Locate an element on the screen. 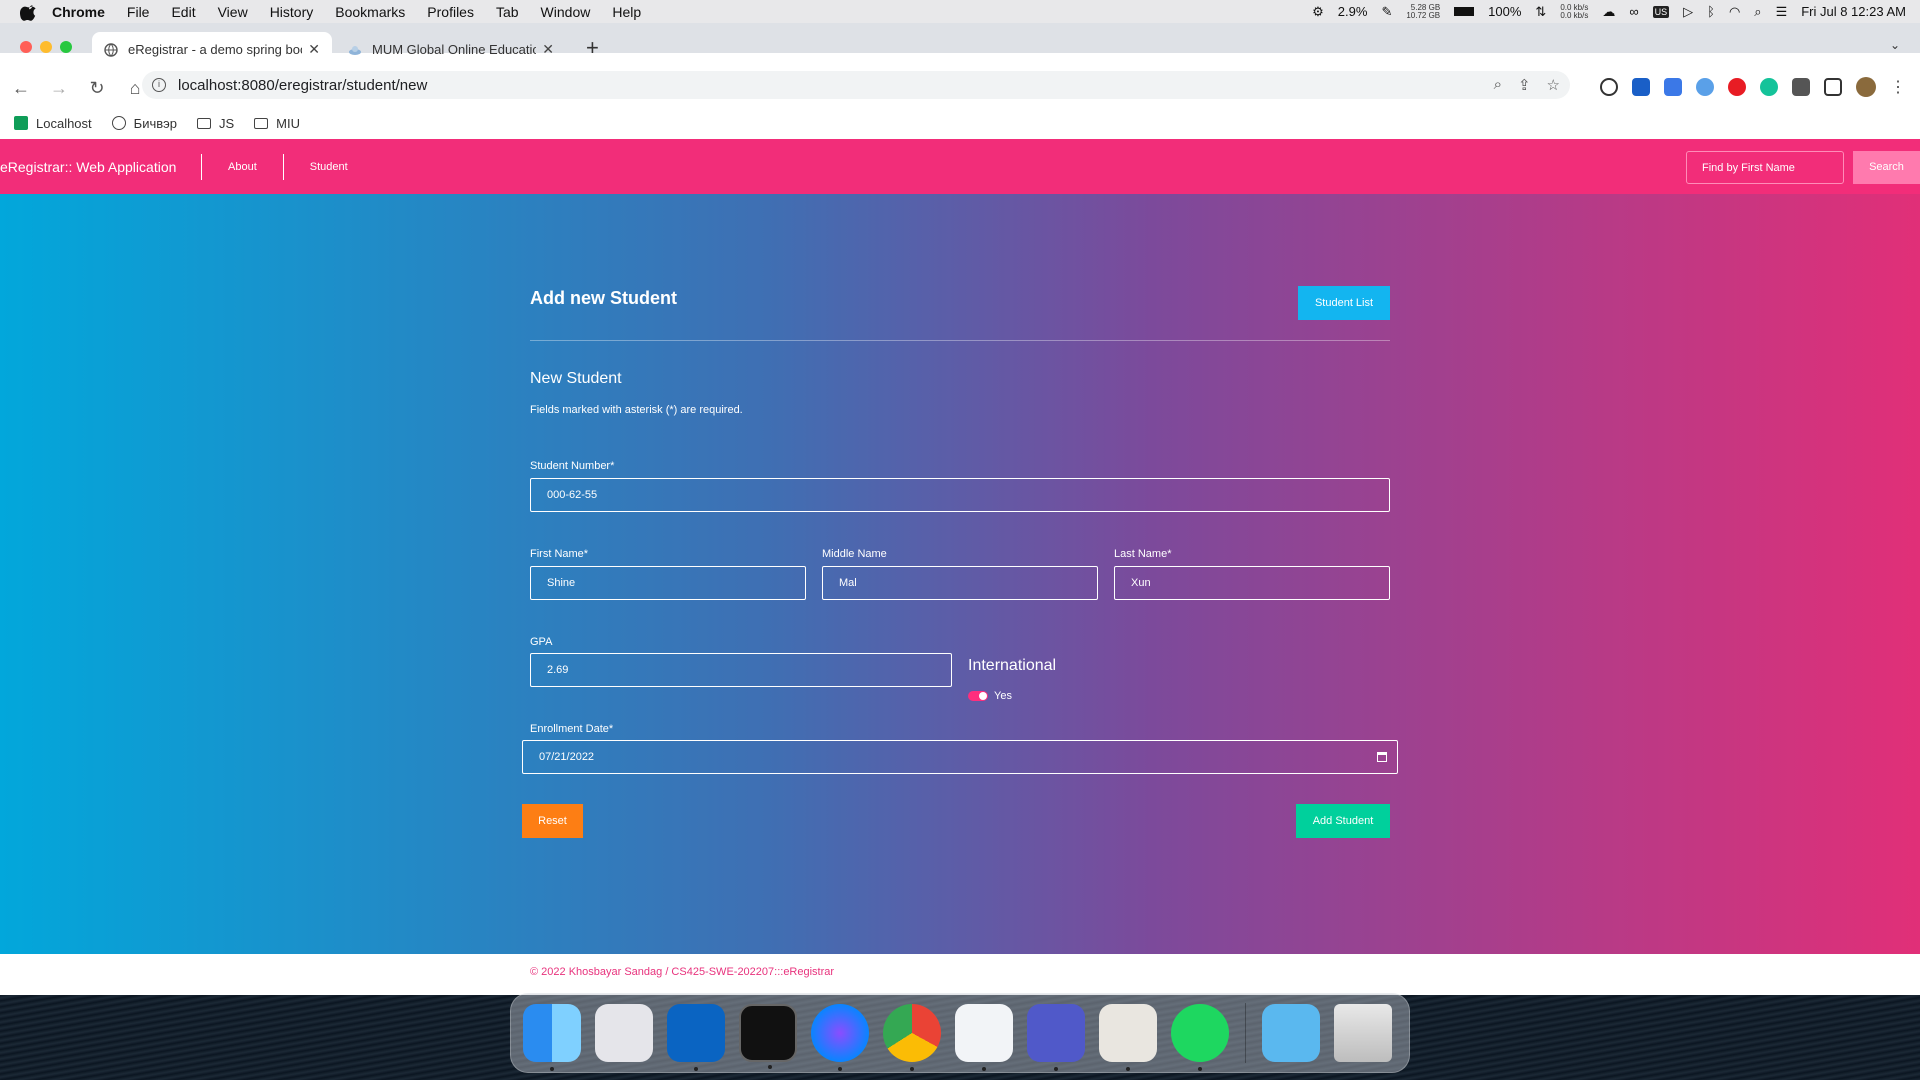 The height and width of the screenshot is (1080, 1920). first-name-field: Shine is located at coordinates (668, 583).